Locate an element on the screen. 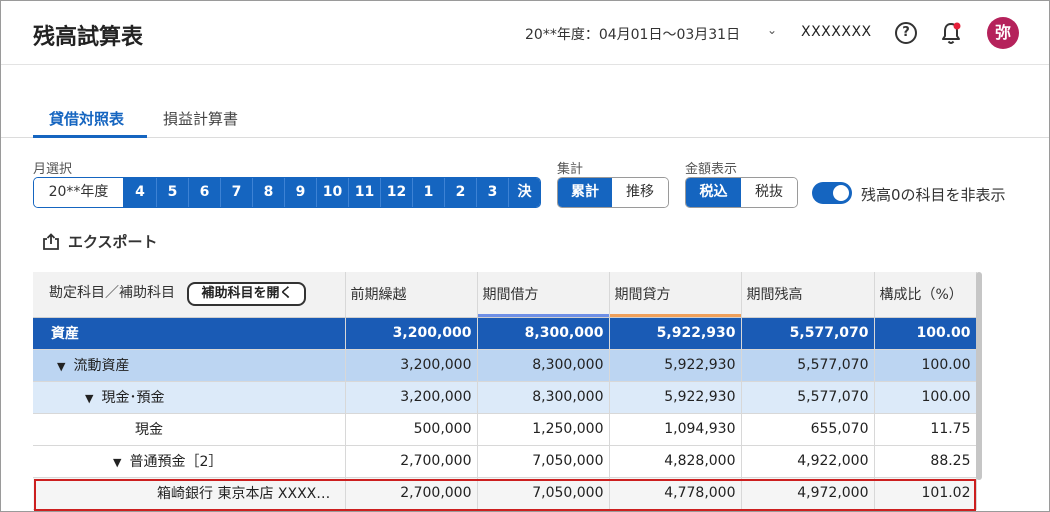 This screenshot has height=512, width=1050. open-sub-accounts-button: 補助科目を開く is located at coordinates (247, 294).